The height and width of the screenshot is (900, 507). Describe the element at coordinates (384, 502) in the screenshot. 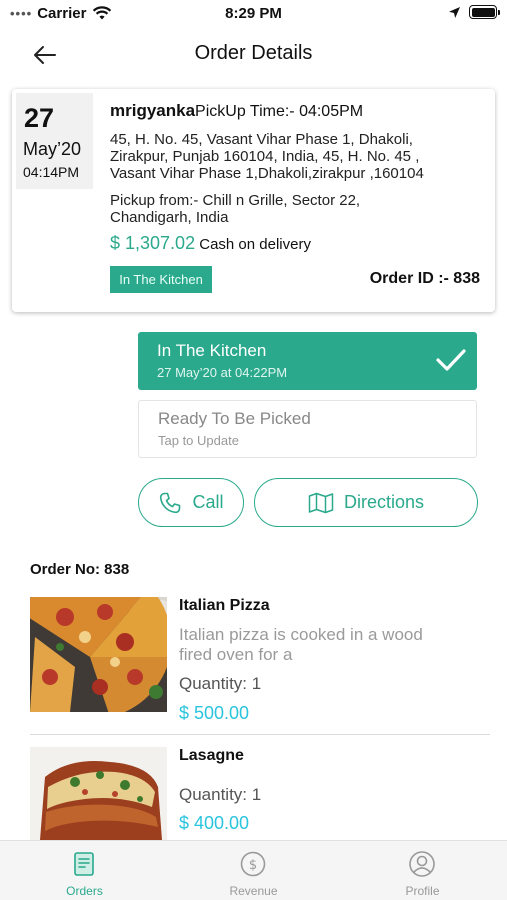

I see `directions-label: Directions` at that location.